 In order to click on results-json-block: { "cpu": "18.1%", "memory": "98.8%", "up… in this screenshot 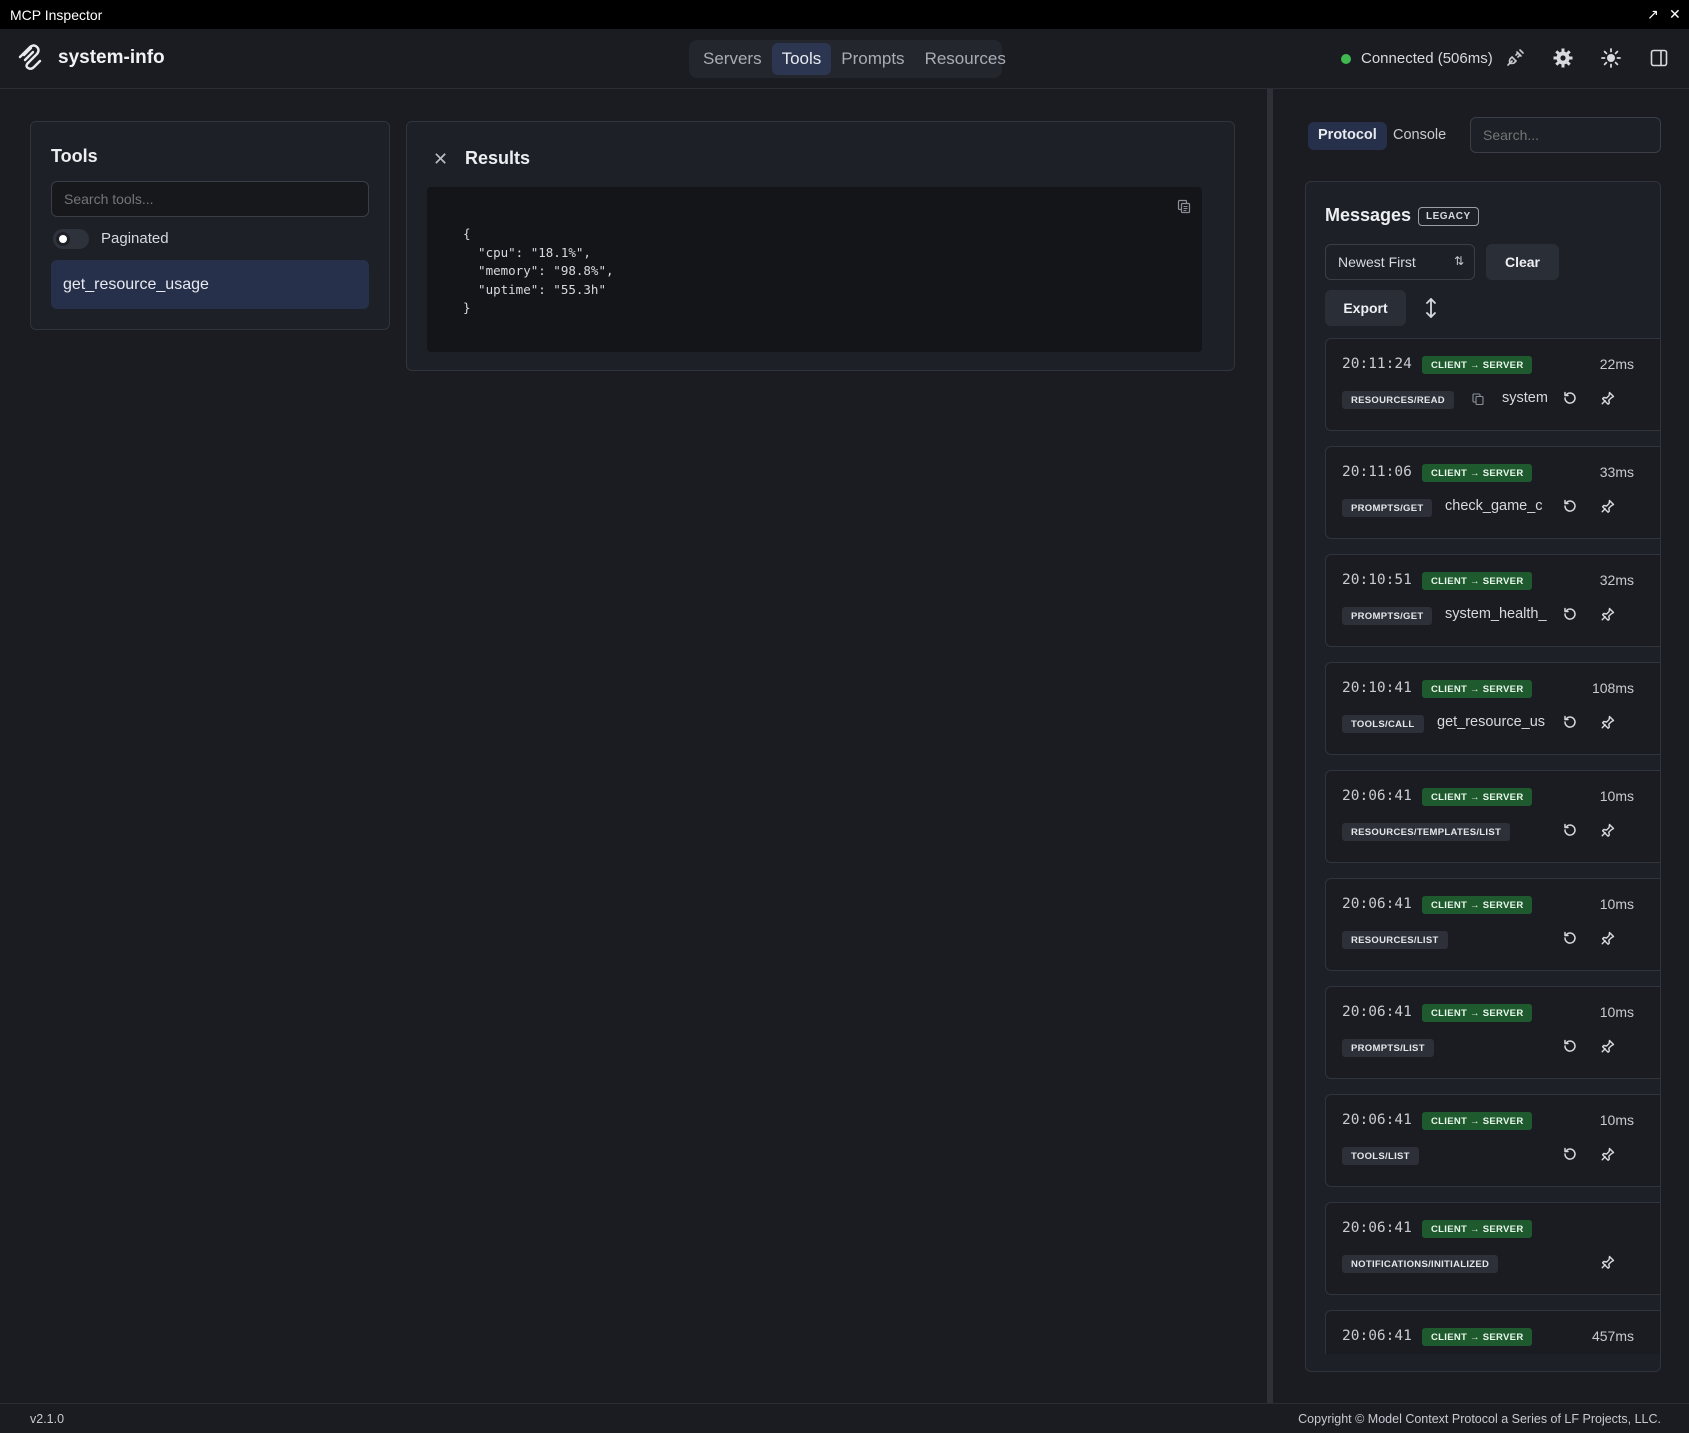, I will do `click(814, 269)`.